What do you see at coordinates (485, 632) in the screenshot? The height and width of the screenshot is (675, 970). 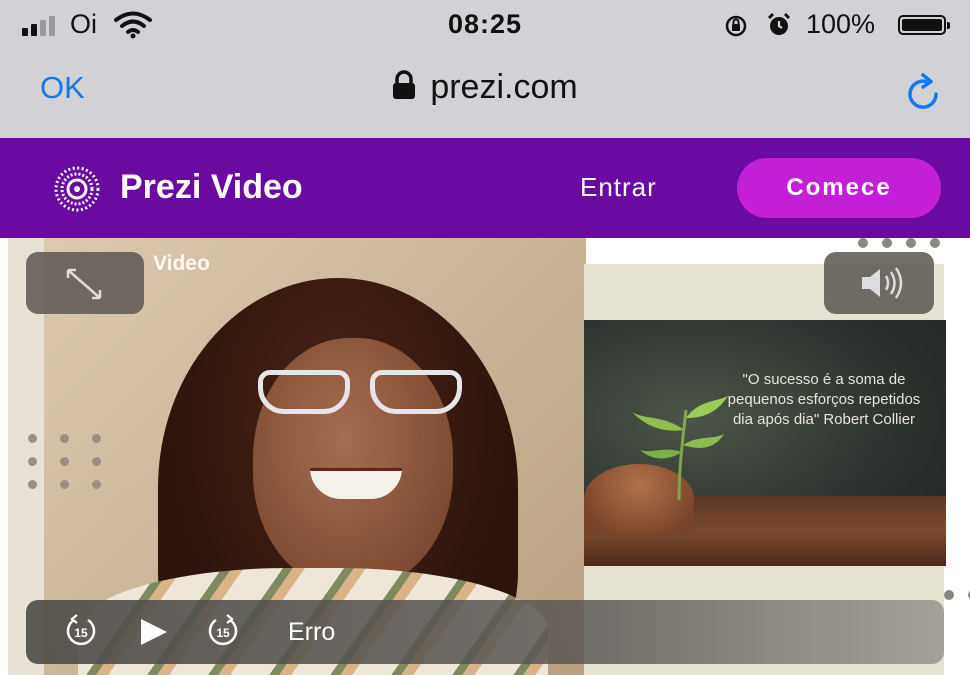 I see `playback-controls: 15 15 Erro` at bounding box center [485, 632].